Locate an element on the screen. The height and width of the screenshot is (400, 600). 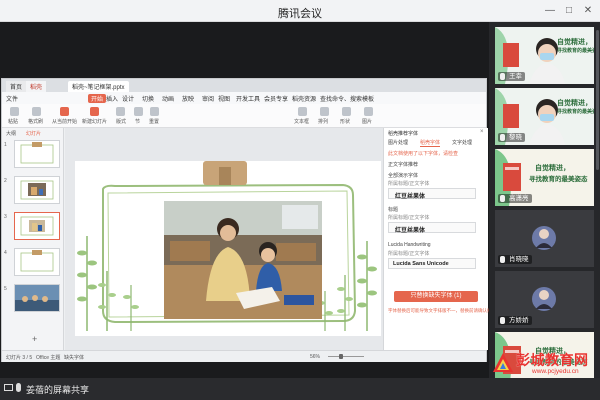
slide-thumbnail-selected is located at coordinates (37, 226).